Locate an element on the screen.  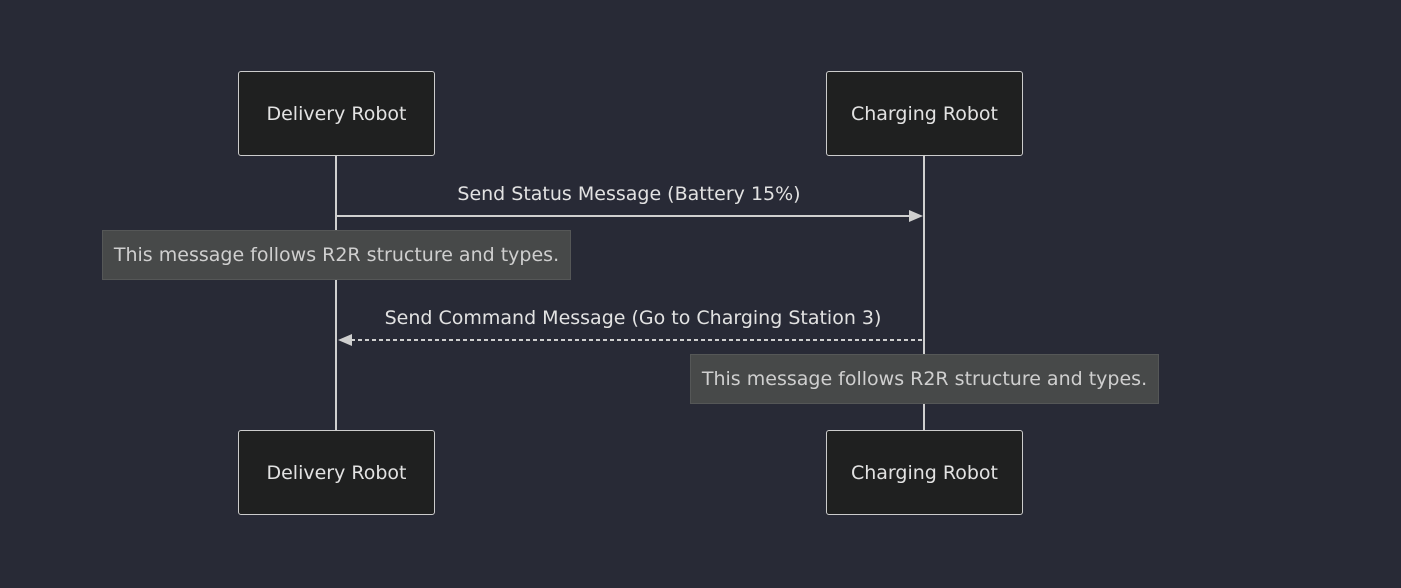
actor-bottom-charging-robot: Charging Robot is located at coordinates (924, 472).